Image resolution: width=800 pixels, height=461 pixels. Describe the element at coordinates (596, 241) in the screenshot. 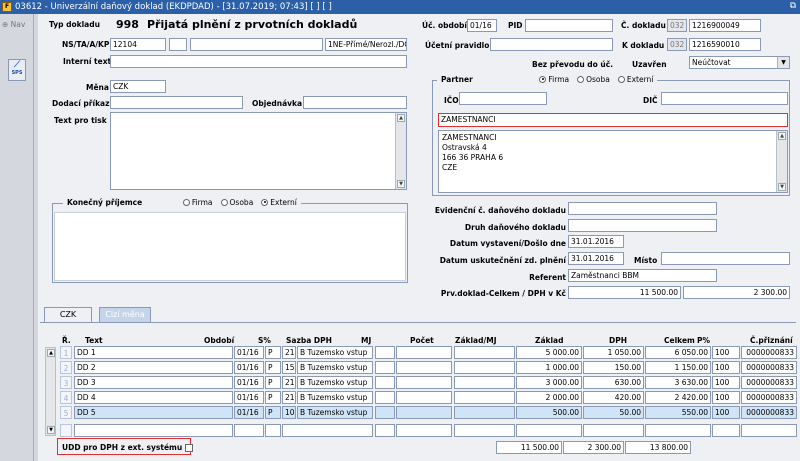

I see `datumvyst-field: 31.01.2016` at that location.